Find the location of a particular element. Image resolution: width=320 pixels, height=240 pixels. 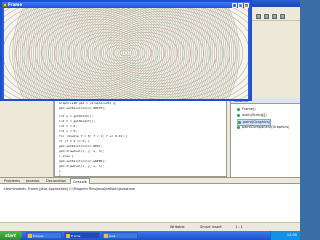

code-line: int x = 0; is located at coordinates (68, 126).